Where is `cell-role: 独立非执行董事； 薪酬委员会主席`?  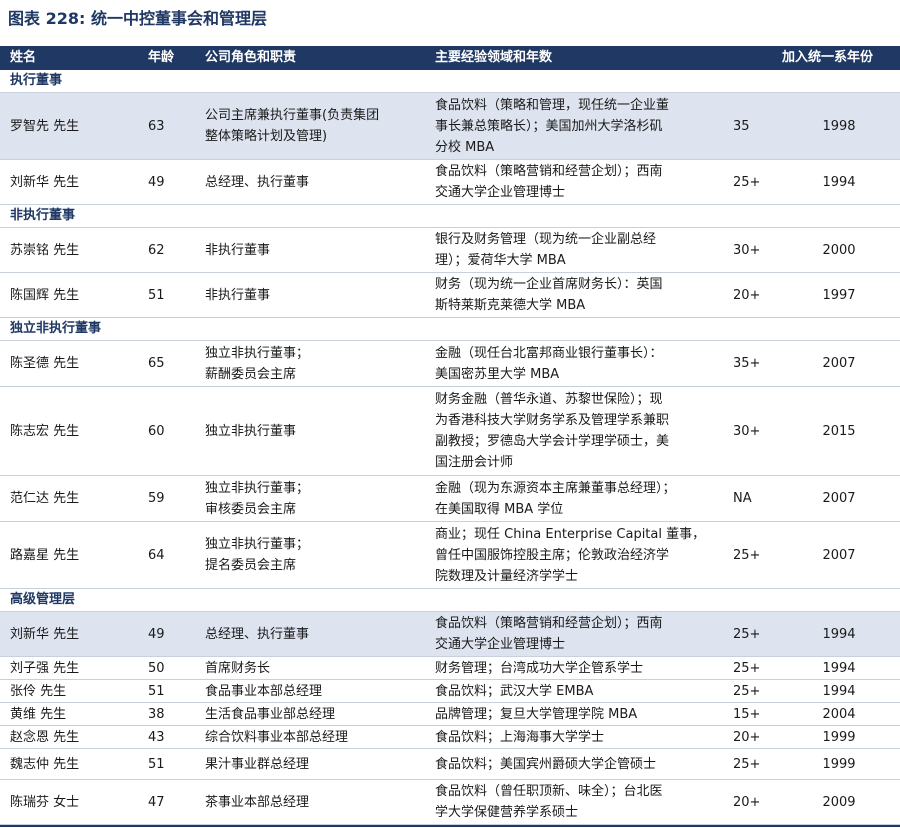
cell-role: 独立非执行董事； 薪酬委员会主席 is located at coordinates (257, 363).